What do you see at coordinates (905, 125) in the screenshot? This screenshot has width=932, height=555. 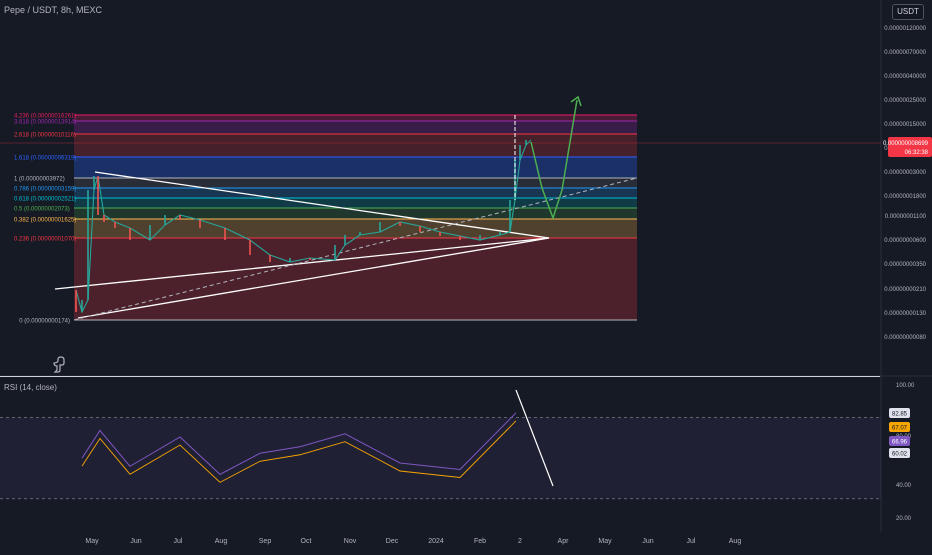 I see `price-axis-tick: 0.00000015000` at bounding box center [905, 125].